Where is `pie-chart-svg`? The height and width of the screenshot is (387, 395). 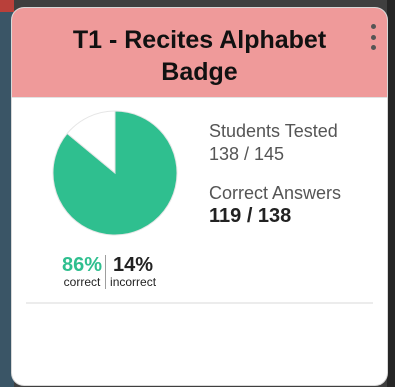
pie-chart-svg is located at coordinates (115, 173).